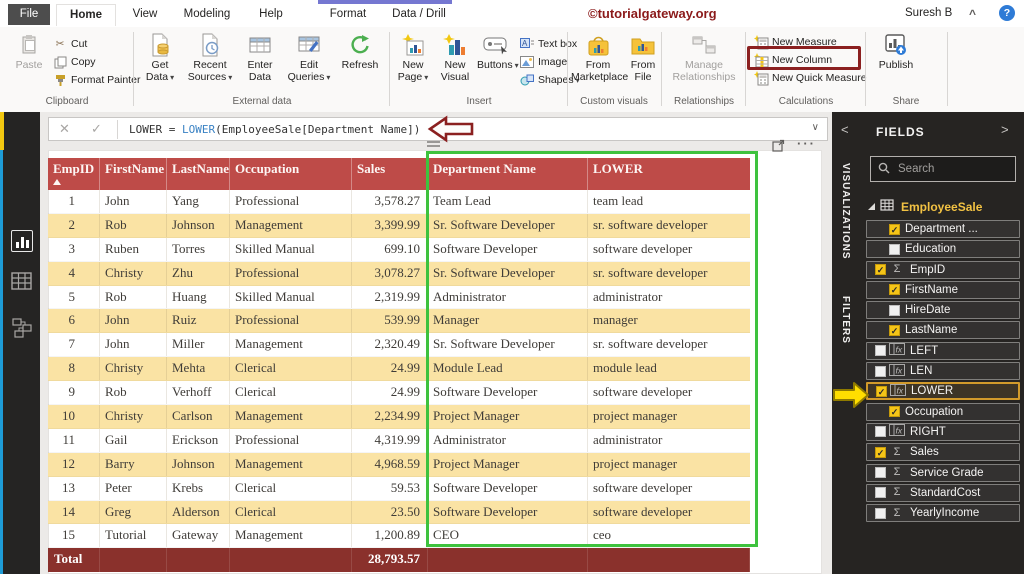 Image resolution: width=1024 pixels, height=574 pixels. I want to click on publish-button: Publish, so click(896, 62).